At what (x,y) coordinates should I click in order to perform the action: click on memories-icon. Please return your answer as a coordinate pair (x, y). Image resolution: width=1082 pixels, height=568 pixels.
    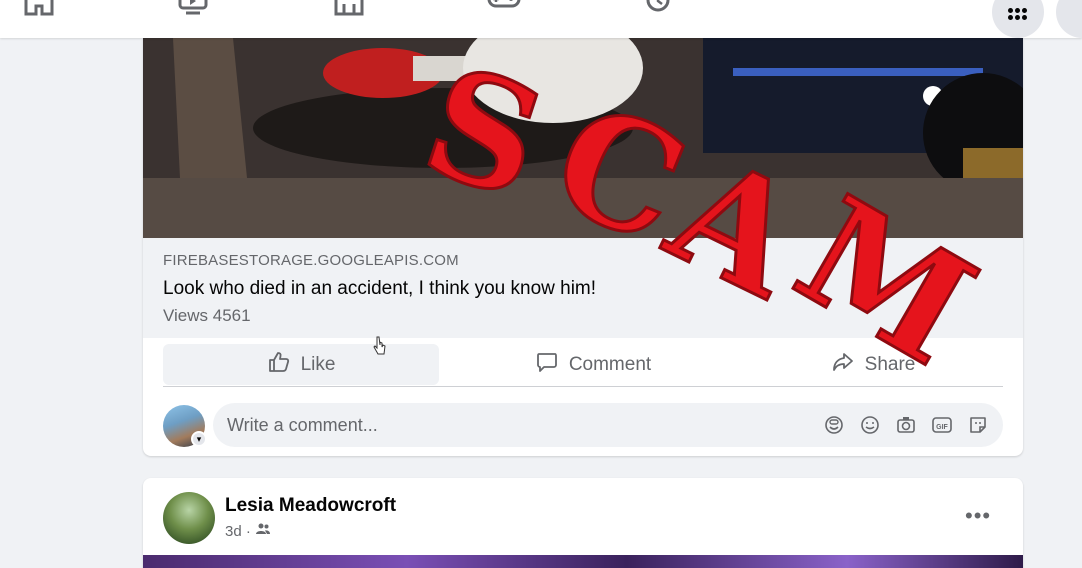
    Looking at the image, I should click on (658, 9).